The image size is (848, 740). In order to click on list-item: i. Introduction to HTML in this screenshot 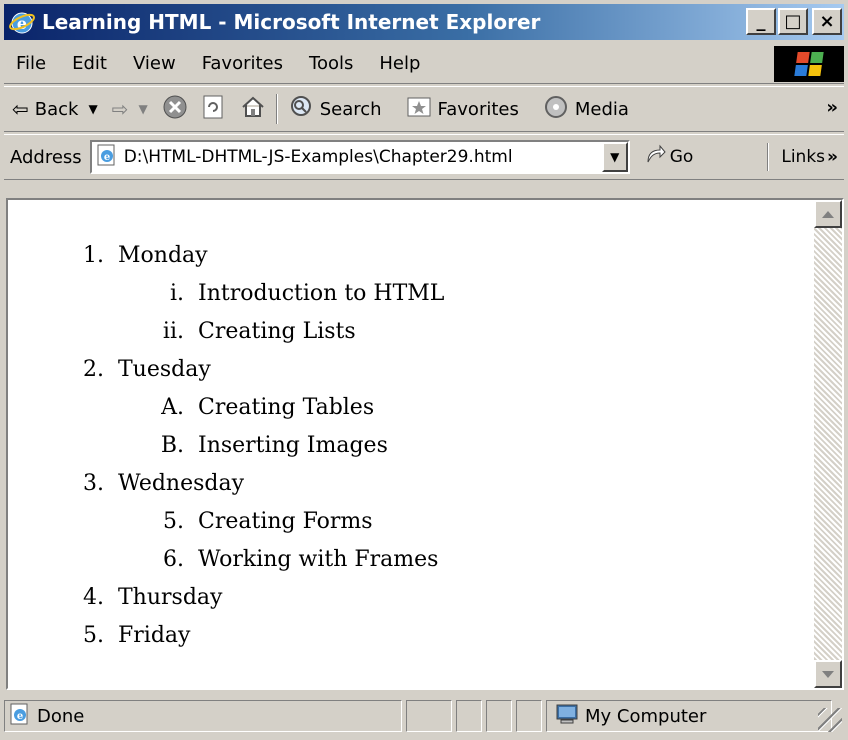, I will do `click(296, 293)`.